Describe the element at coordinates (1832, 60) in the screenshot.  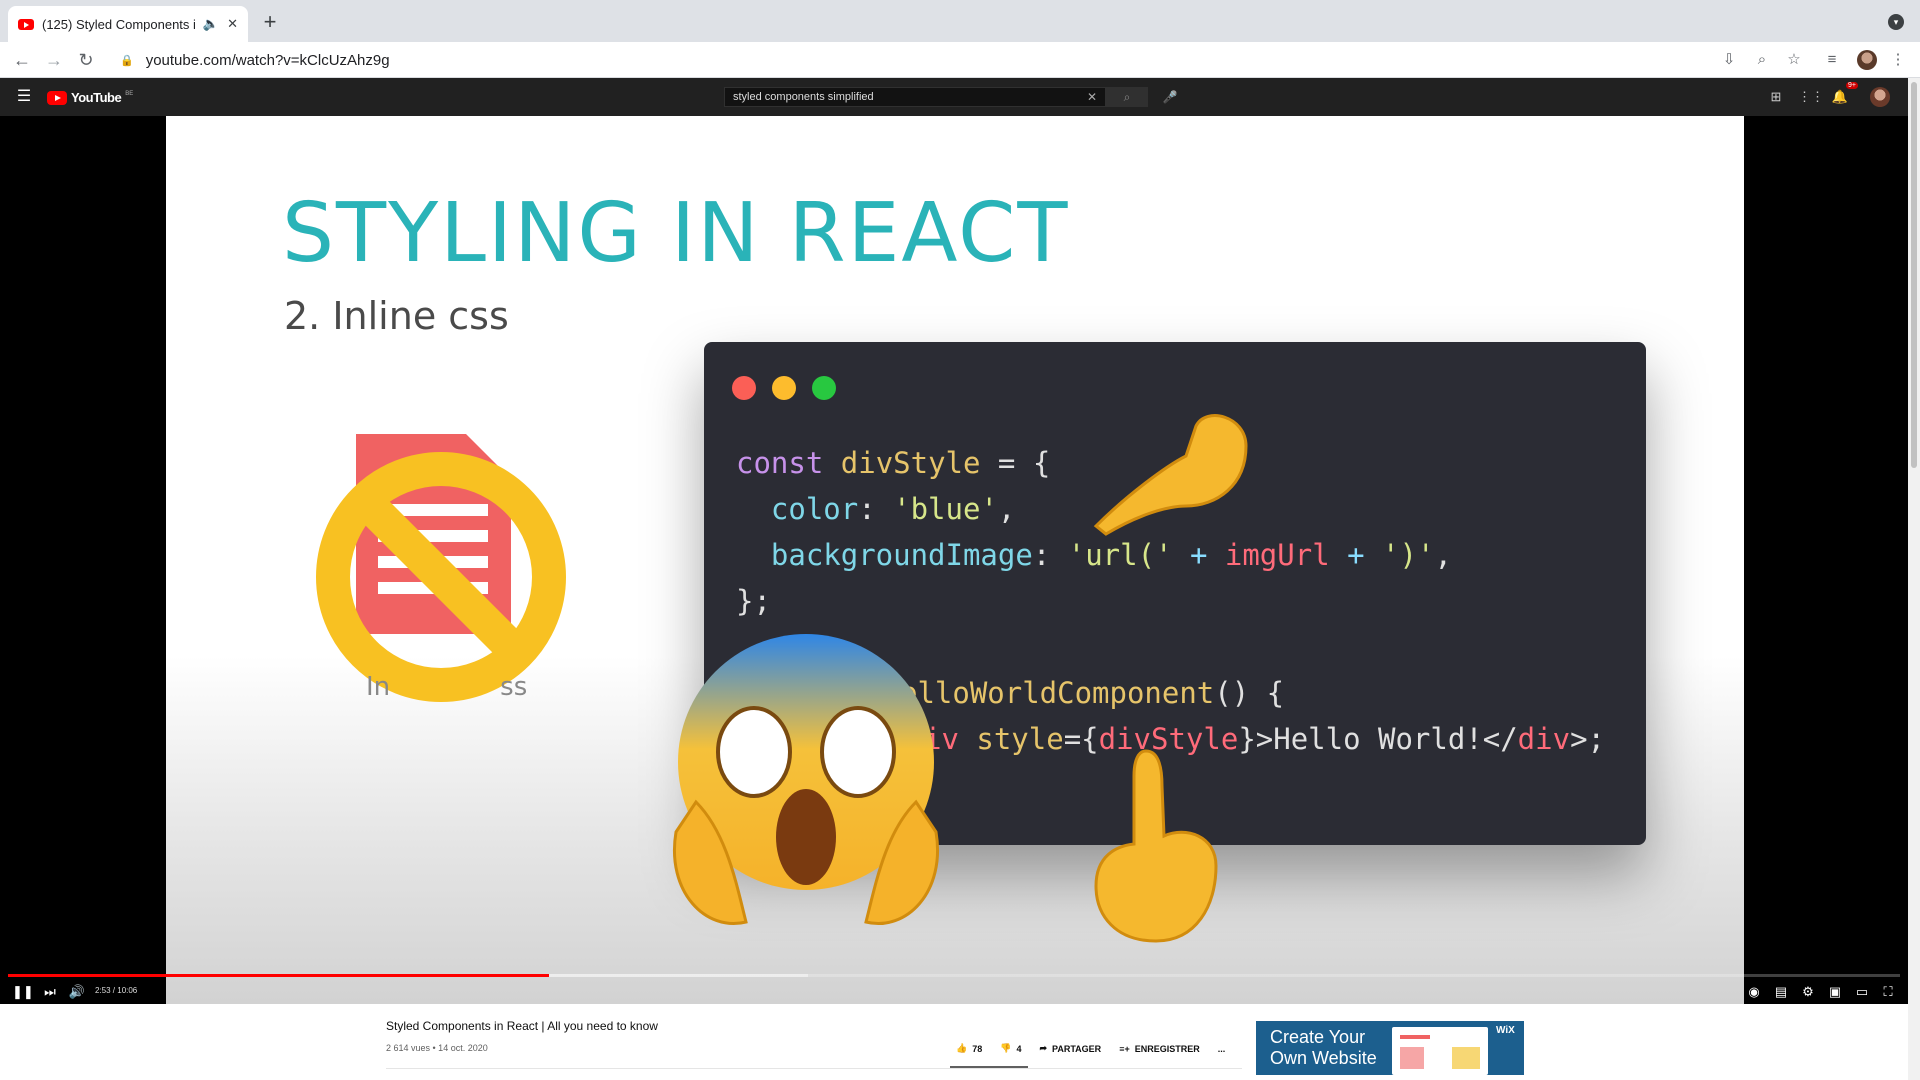
I see `media-control-icon: ≡` at that location.